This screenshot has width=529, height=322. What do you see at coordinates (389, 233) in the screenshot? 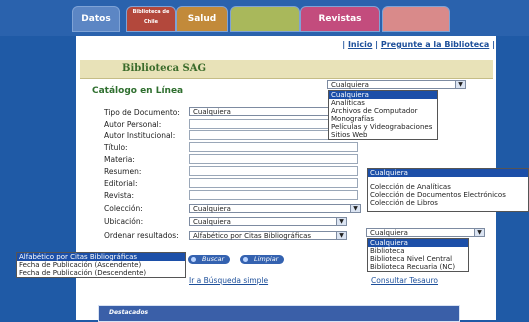
I see `ubicacion-dropdown-value: Cualquiera` at bounding box center [389, 233].